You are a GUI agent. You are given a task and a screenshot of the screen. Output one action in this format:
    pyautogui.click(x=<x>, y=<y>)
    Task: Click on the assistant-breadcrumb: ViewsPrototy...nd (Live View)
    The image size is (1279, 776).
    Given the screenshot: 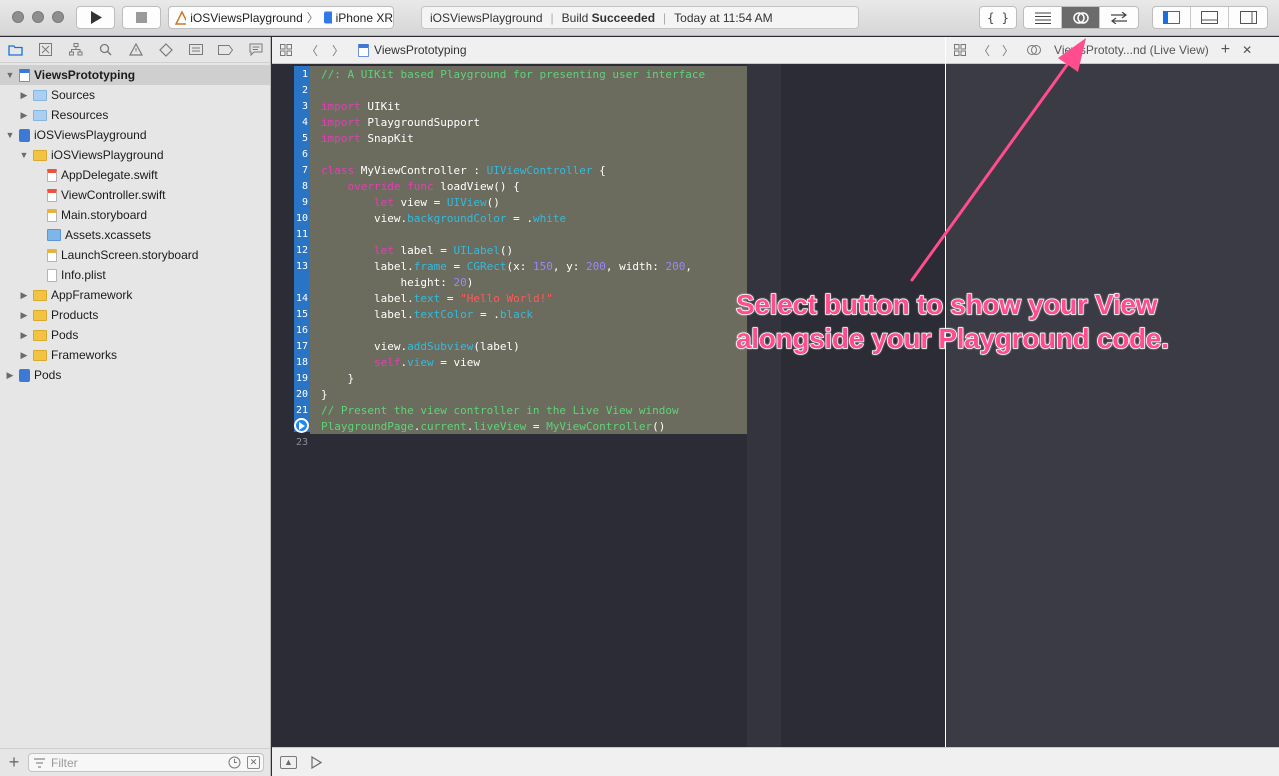 What is the action you would take?
    pyautogui.click(x=1131, y=50)
    